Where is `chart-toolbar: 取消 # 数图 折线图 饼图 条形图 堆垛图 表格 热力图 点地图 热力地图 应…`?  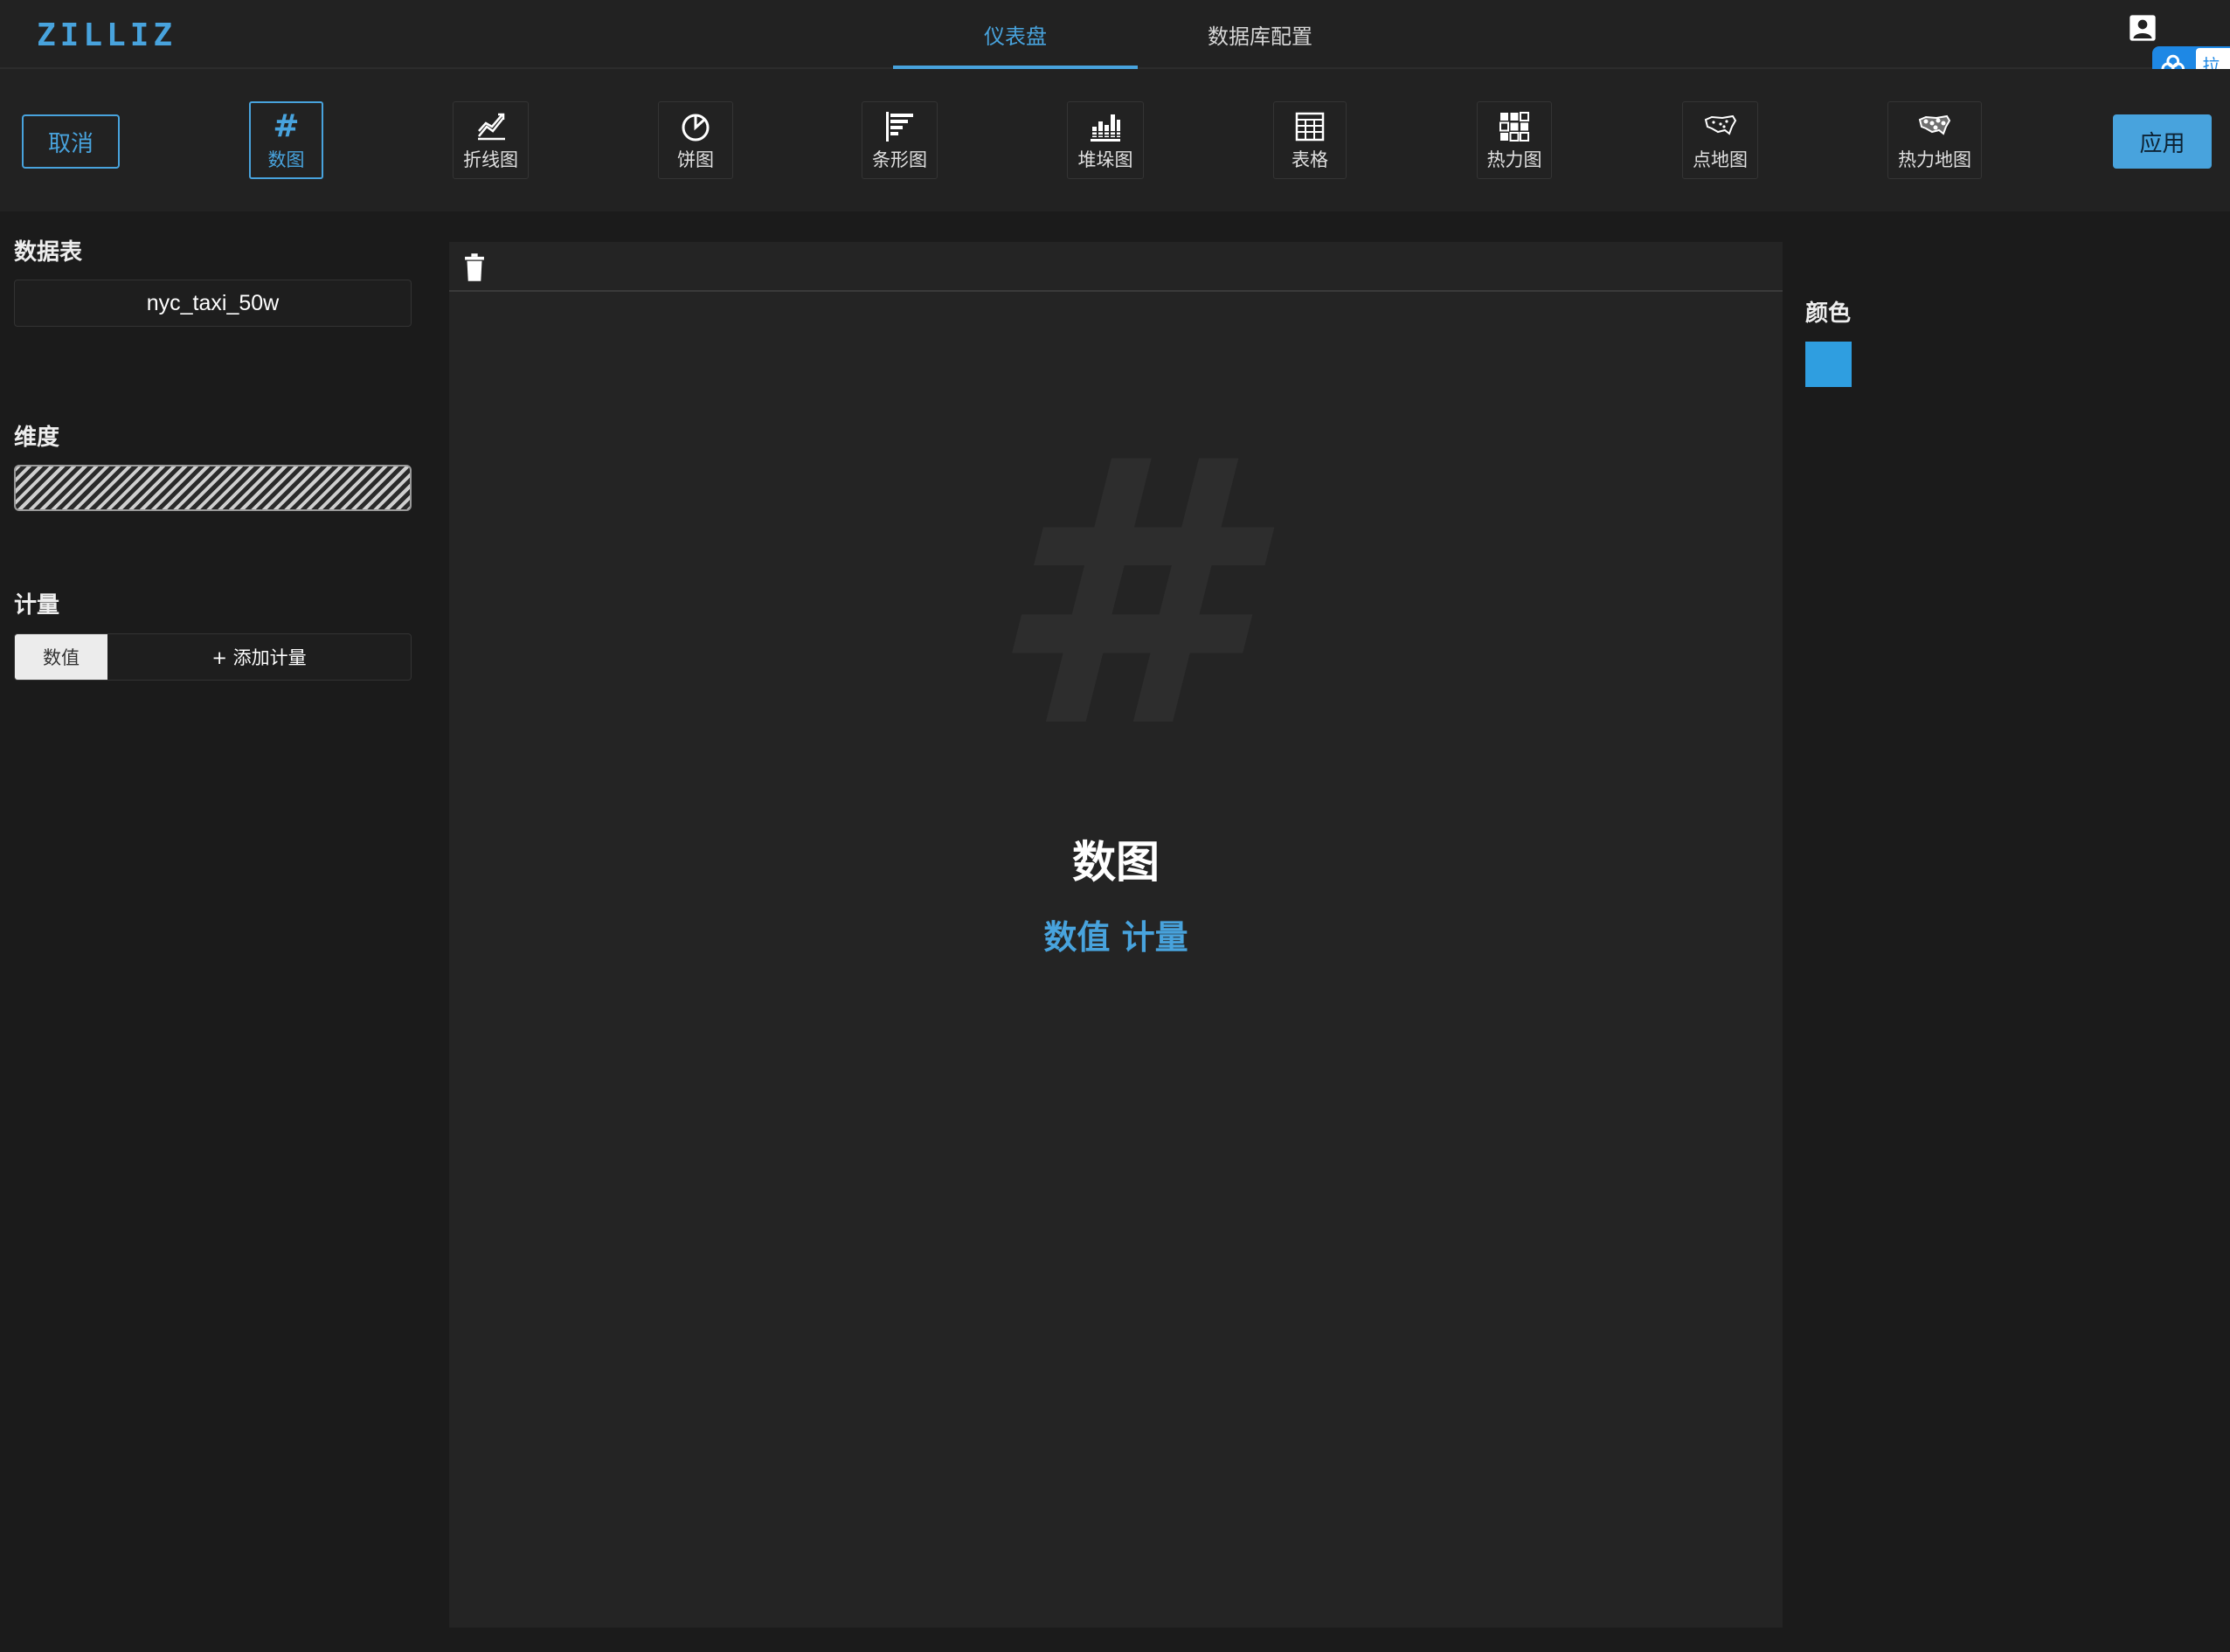
chart-toolbar: 取消 # 数图 折线图 饼图 条形图 堆垛图 表格 热力图 点地图 热力地图 应… is located at coordinates (1115, 140).